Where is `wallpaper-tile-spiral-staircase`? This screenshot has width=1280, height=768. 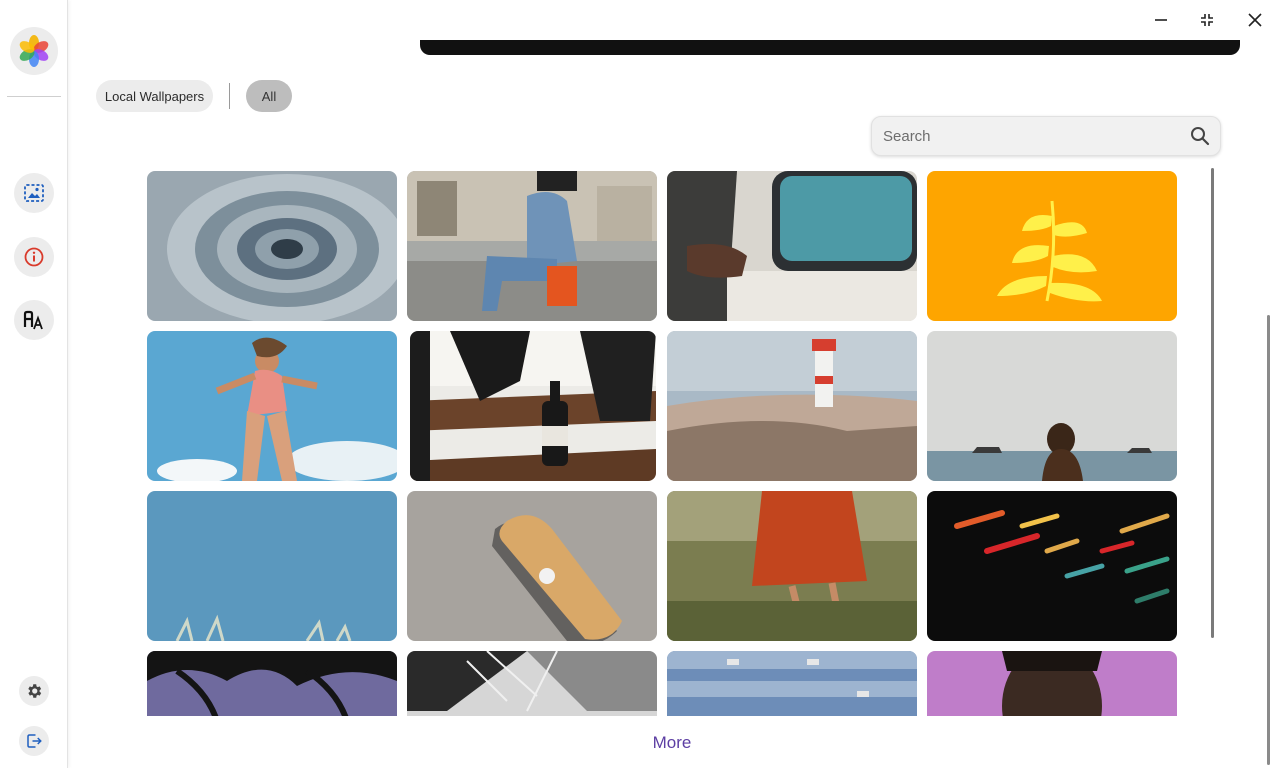
wallpaper-tile-spiral-staircase is located at coordinates (272, 246).